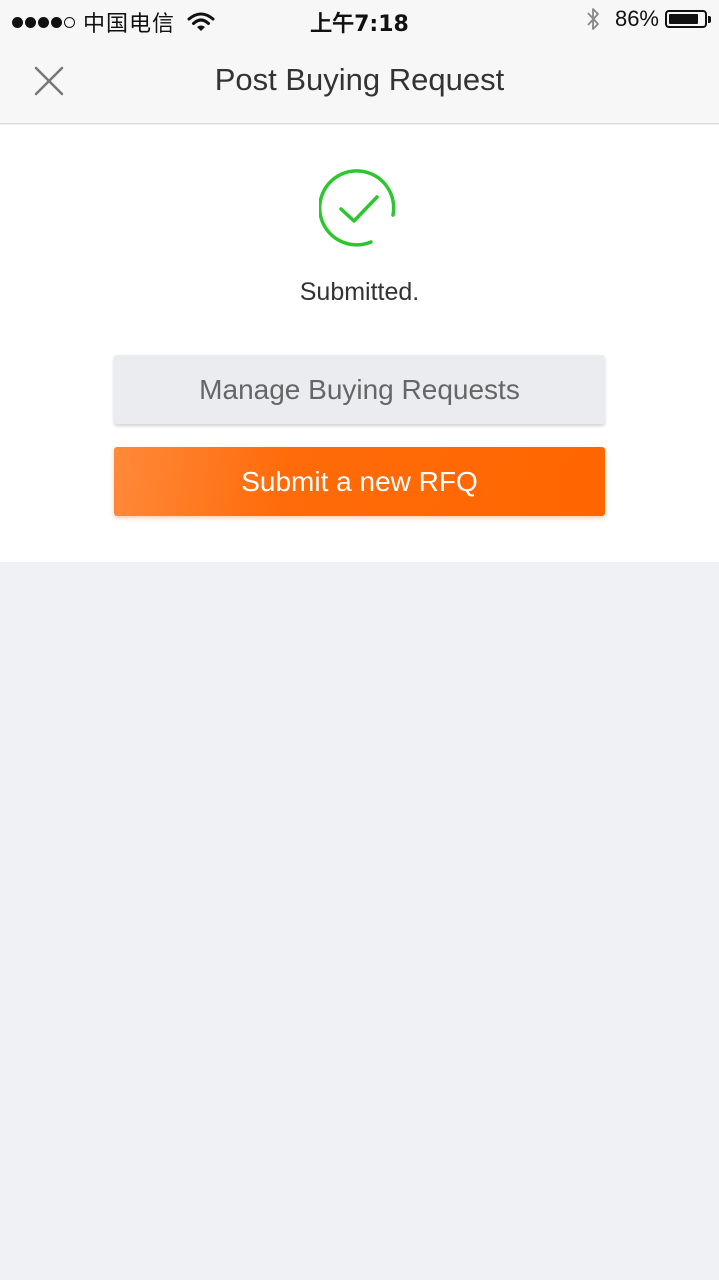  I want to click on nav-bar: Post Buying Request, so click(359, 82).